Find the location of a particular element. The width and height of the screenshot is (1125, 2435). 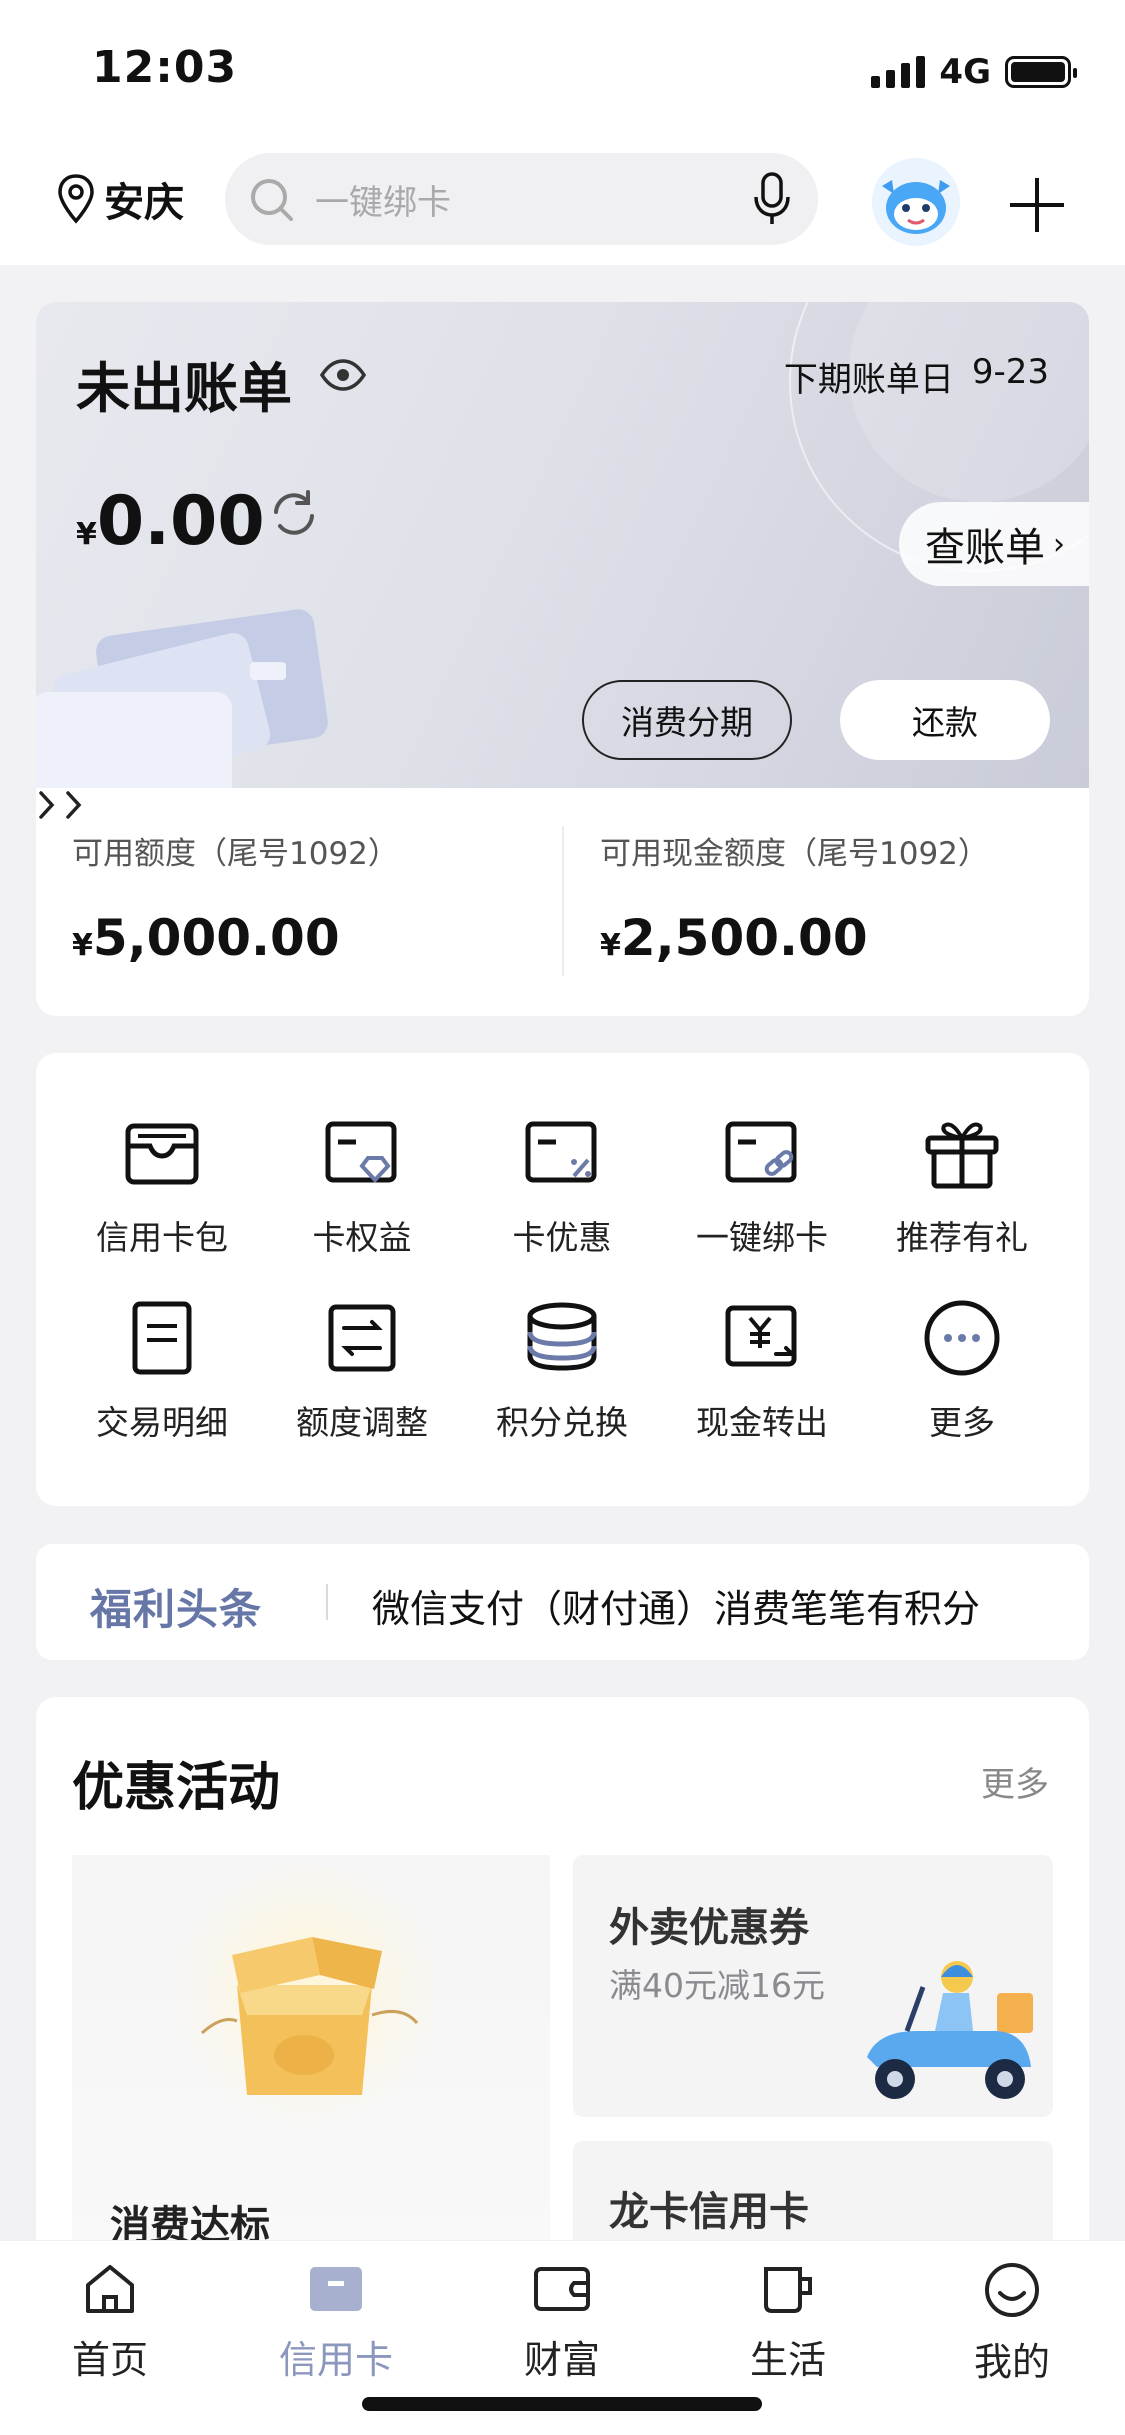

repay-button: 还款 is located at coordinates (945, 720).